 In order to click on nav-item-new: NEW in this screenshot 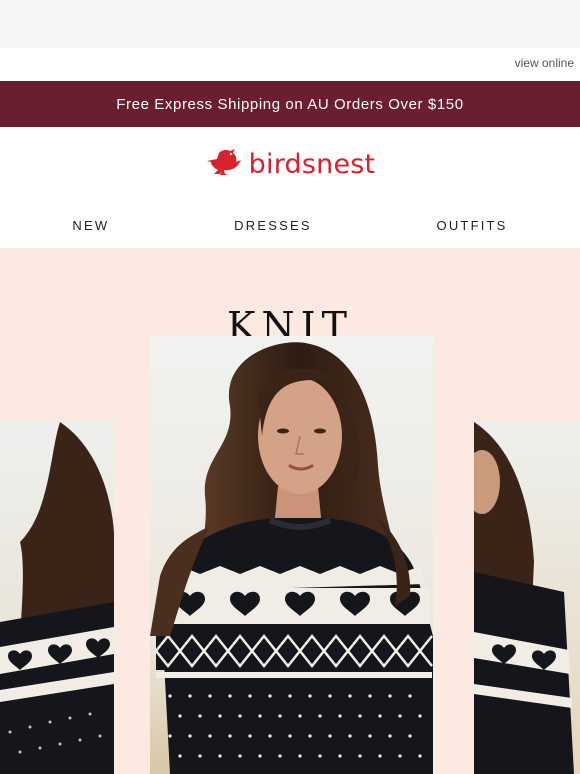, I will do `click(90, 225)`.